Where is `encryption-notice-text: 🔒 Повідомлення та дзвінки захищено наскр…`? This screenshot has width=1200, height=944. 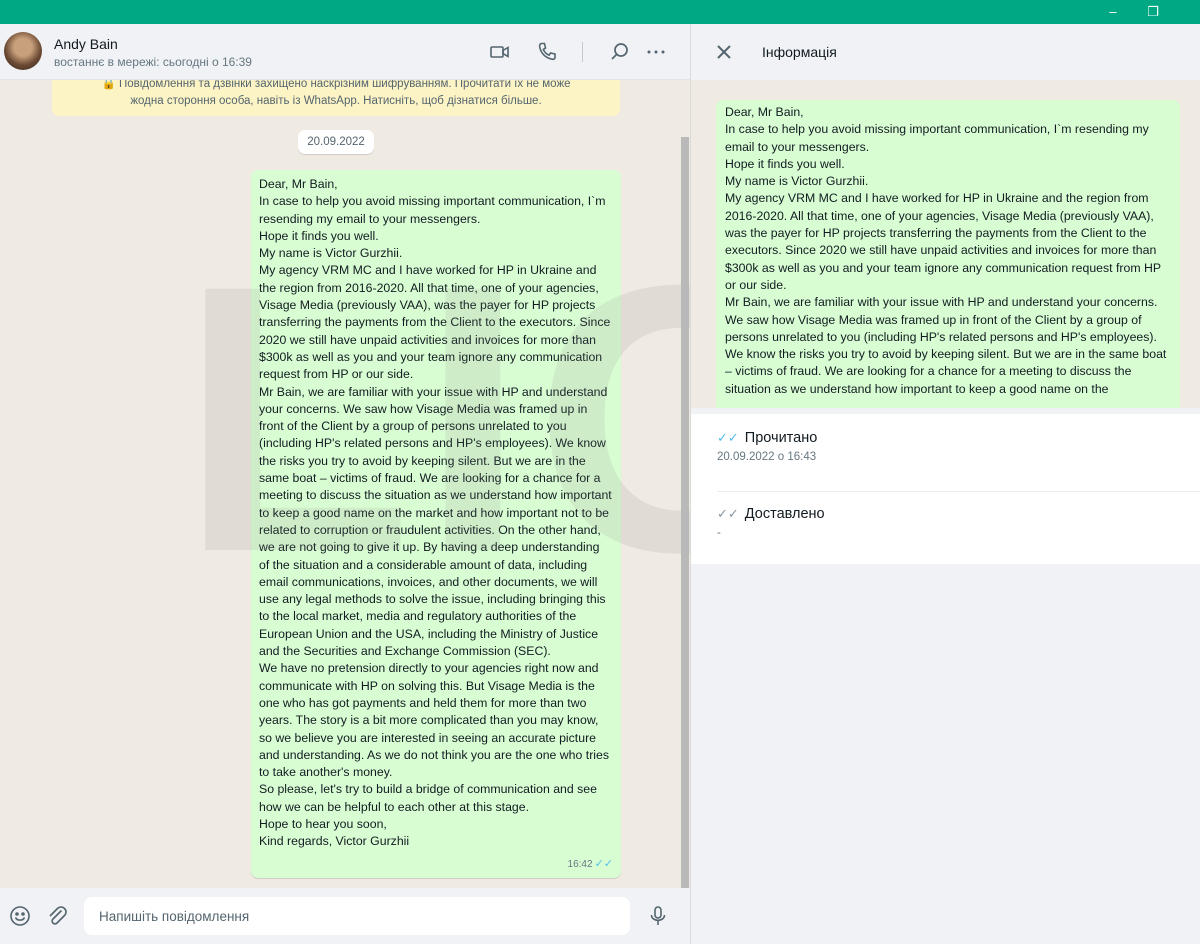 encryption-notice-text: 🔒 Повідомлення та дзвінки захищено наскр… is located at coordinates (336, 93).